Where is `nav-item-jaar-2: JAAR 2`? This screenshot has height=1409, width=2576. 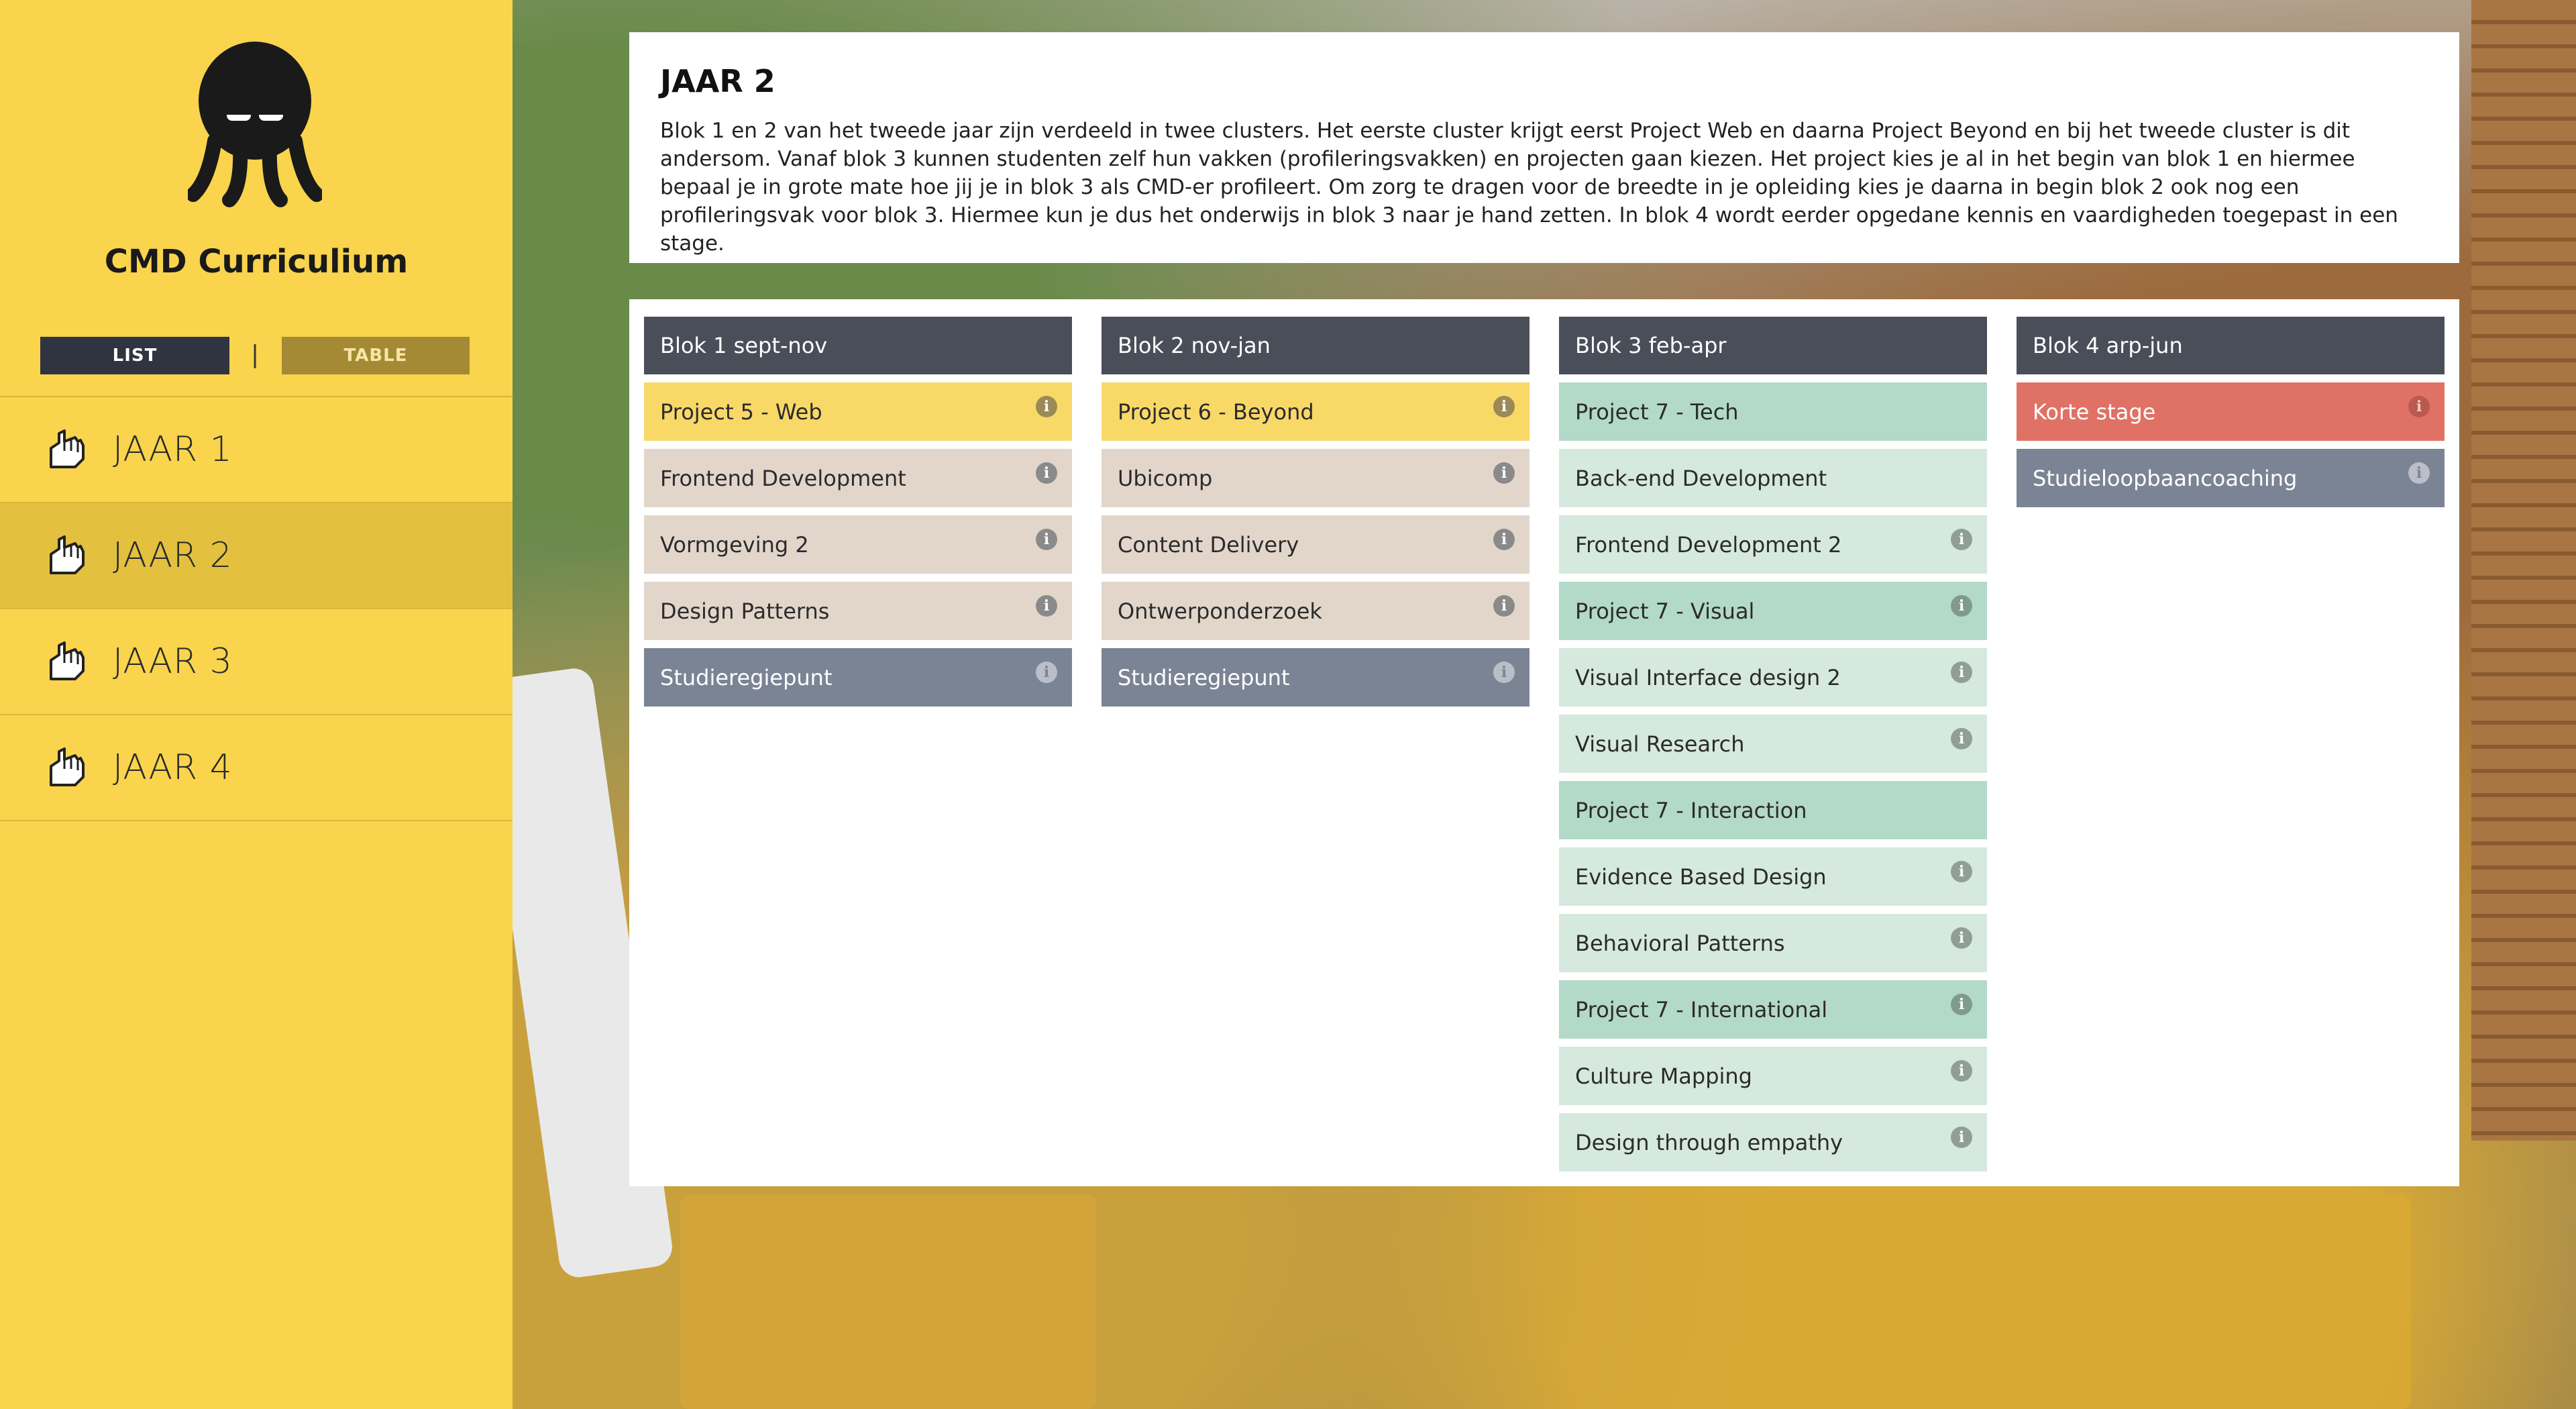 nav-item-jaar-2: JAAR 2 is located at coordinates (256, 555).